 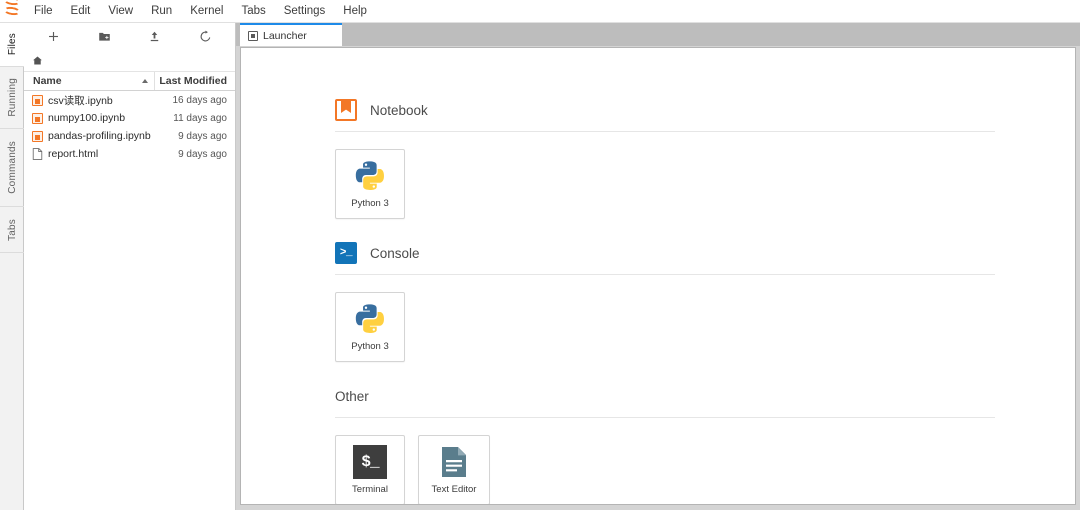 I want to click on tab-launcher: Launcher, so click(x=291, y=34).